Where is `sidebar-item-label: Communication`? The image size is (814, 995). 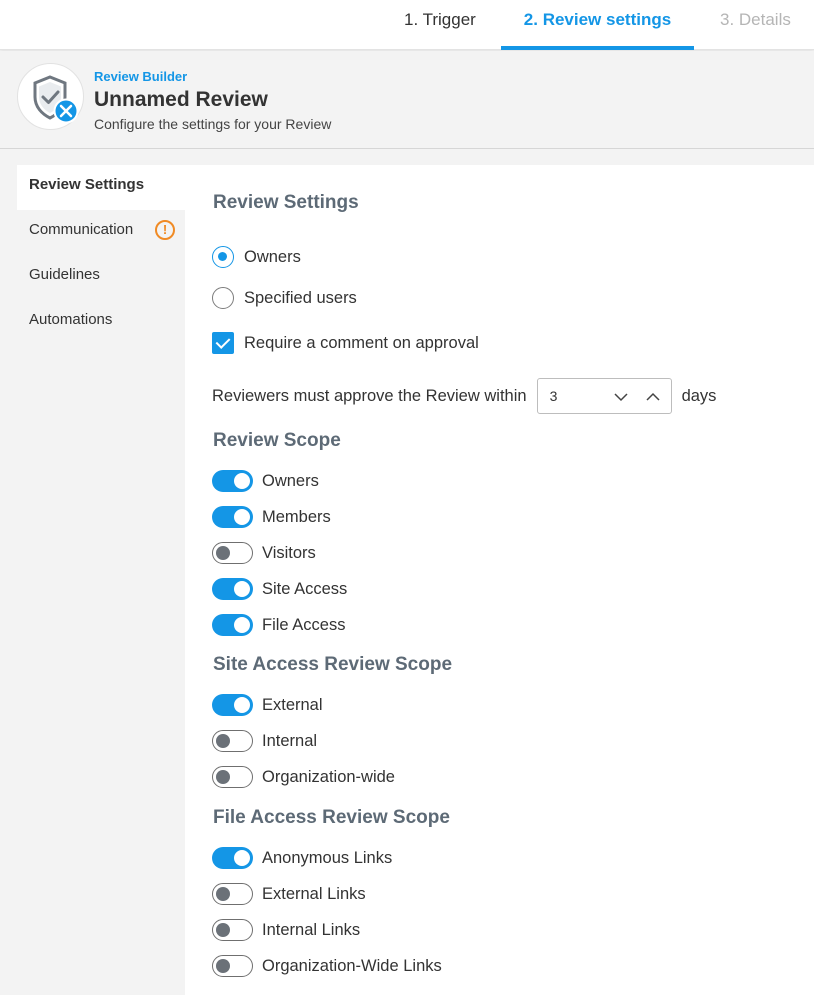
sidebar-item-label: Communication is located at coordinates (81, 229).